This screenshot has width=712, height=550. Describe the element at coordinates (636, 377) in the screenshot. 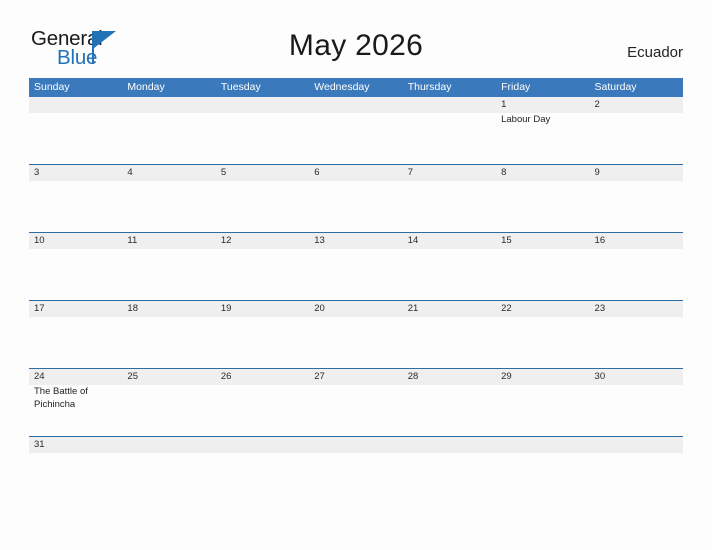

I see `day-number-cell: 30` at that location.